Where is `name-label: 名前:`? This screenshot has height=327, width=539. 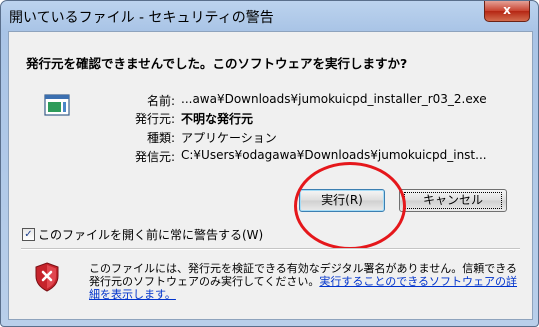 name-label: 名前: is located at coordinates (160, 101).